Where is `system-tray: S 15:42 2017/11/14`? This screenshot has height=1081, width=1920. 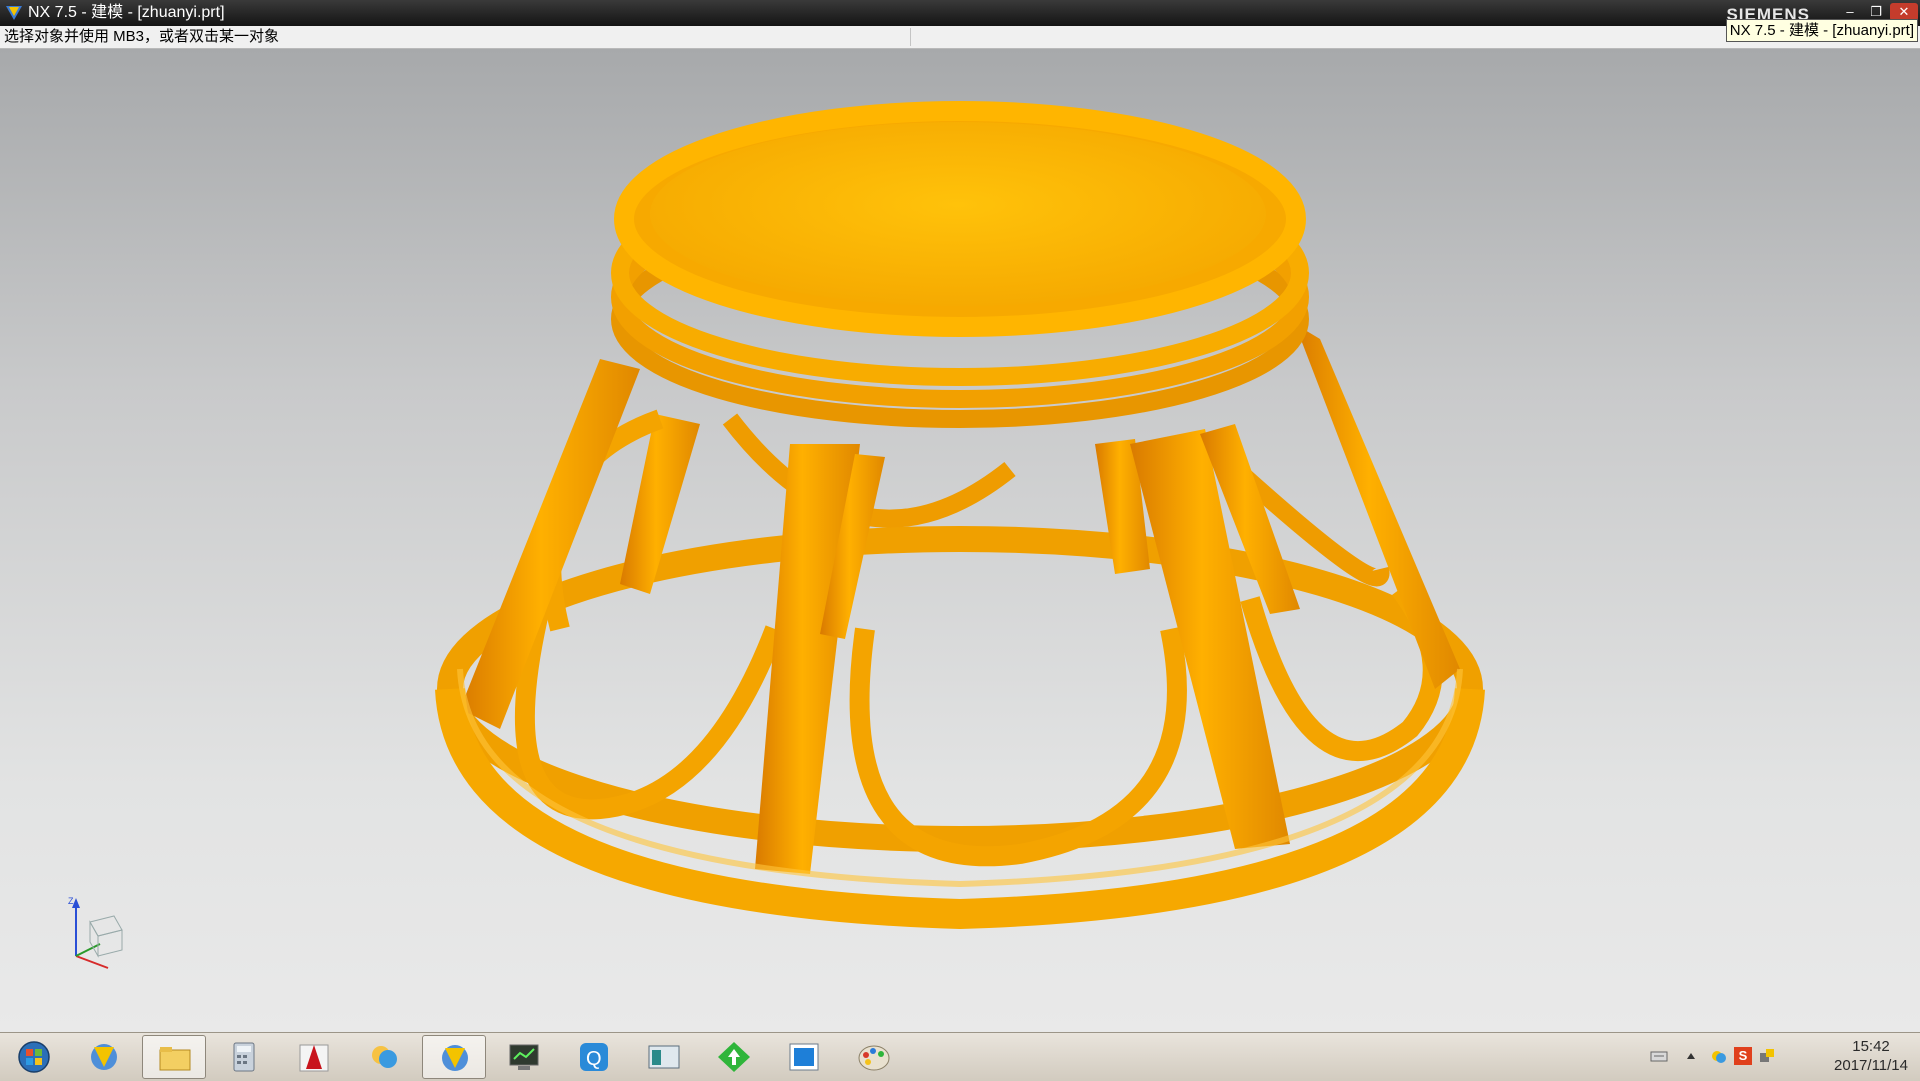
system-tray: S 15:42 2017/11/14 is located at coordinates (1775, 1057).